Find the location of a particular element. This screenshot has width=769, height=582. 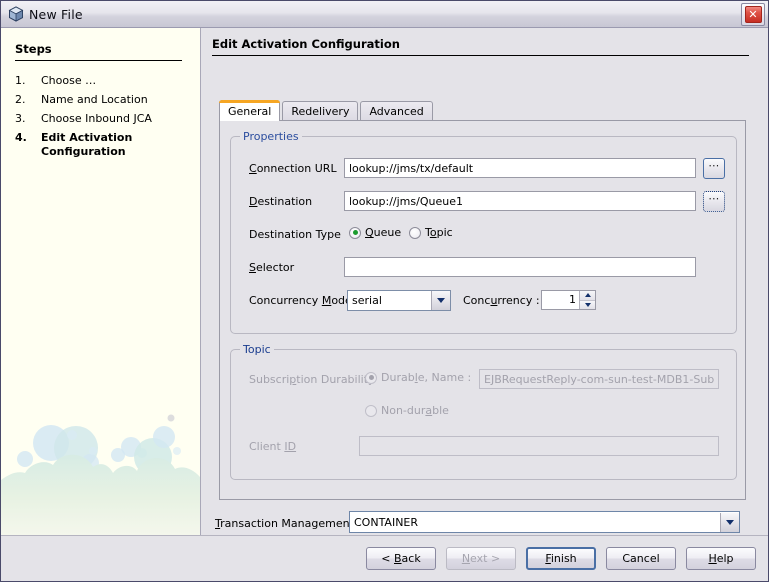

step-number: 1. is located at coordinates (20, 80).